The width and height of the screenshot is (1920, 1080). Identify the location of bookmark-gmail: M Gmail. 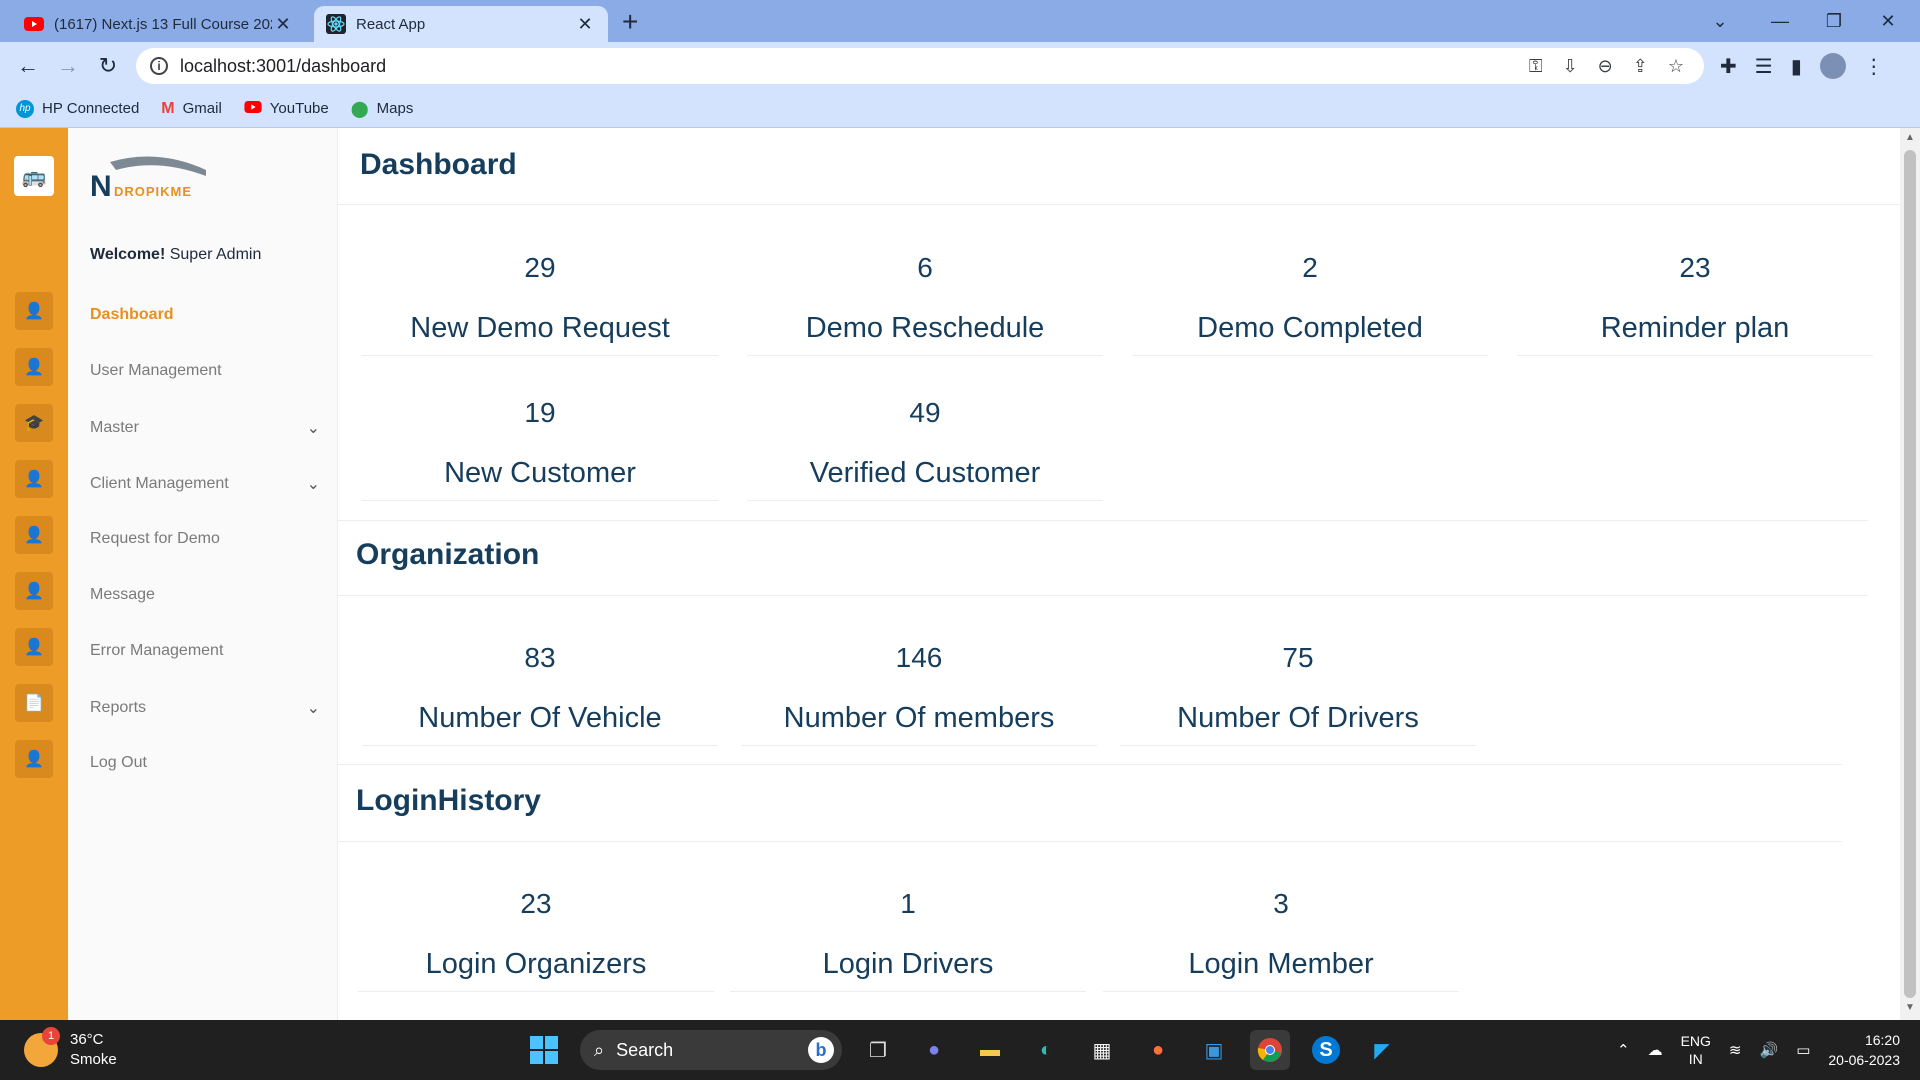
(191, 109).